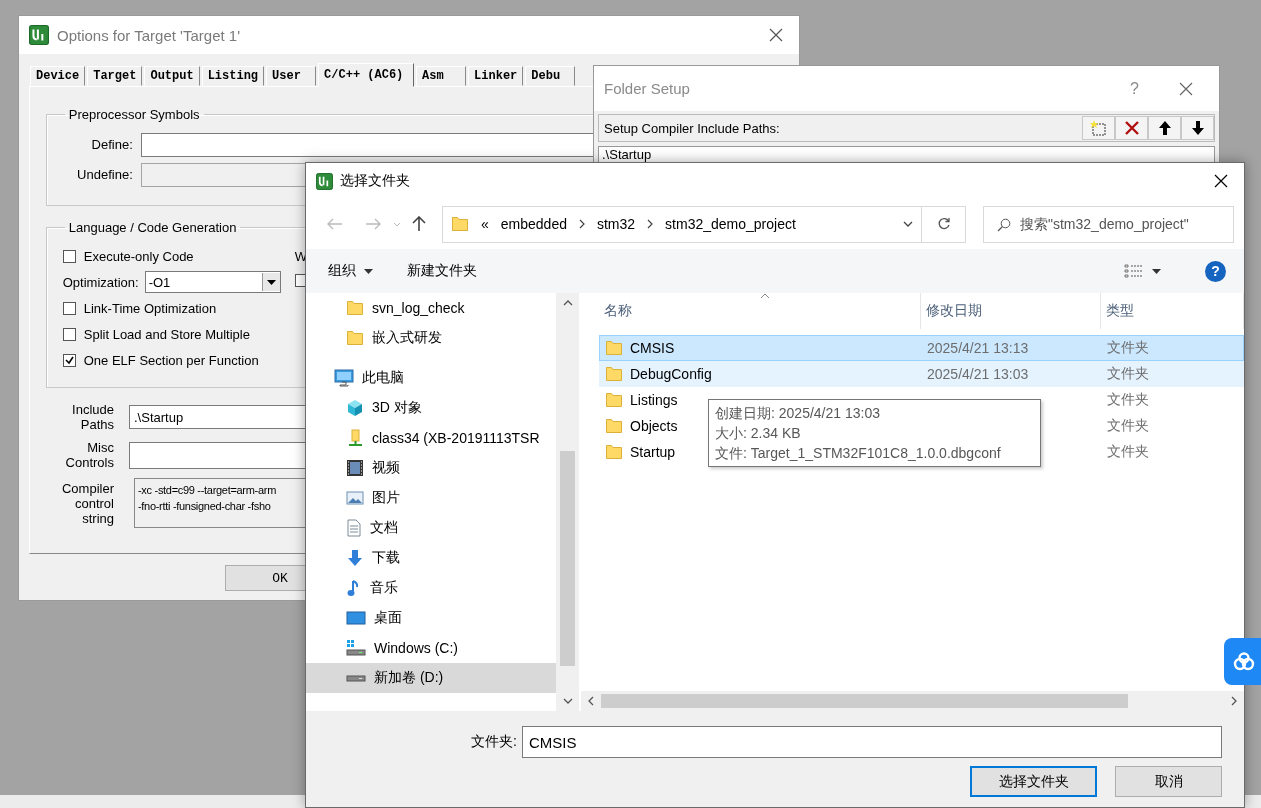  What do you see at coordinates (858, 453) in the screenshot?
I see `tooltip-line: 文件: Target_1_STM32F101C8_1.0.0.dbgconf` at bounding box center [858, 453].